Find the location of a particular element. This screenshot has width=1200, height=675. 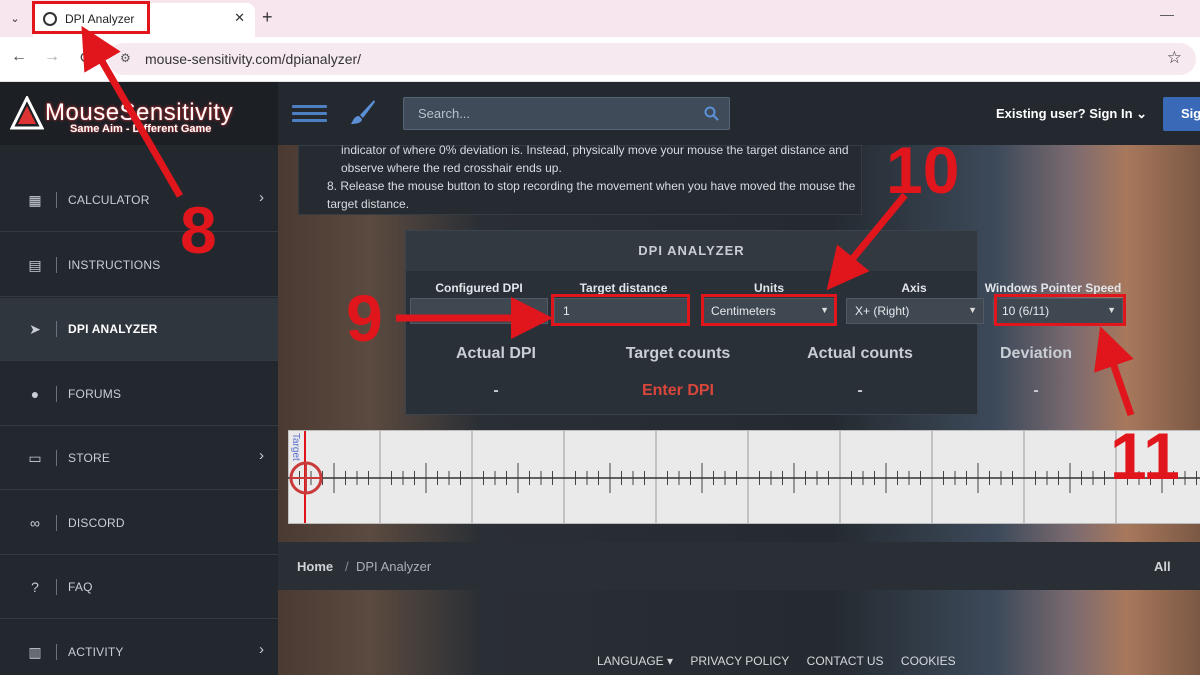

annotation-number-8: 8 is located at coordinates (198, 230).